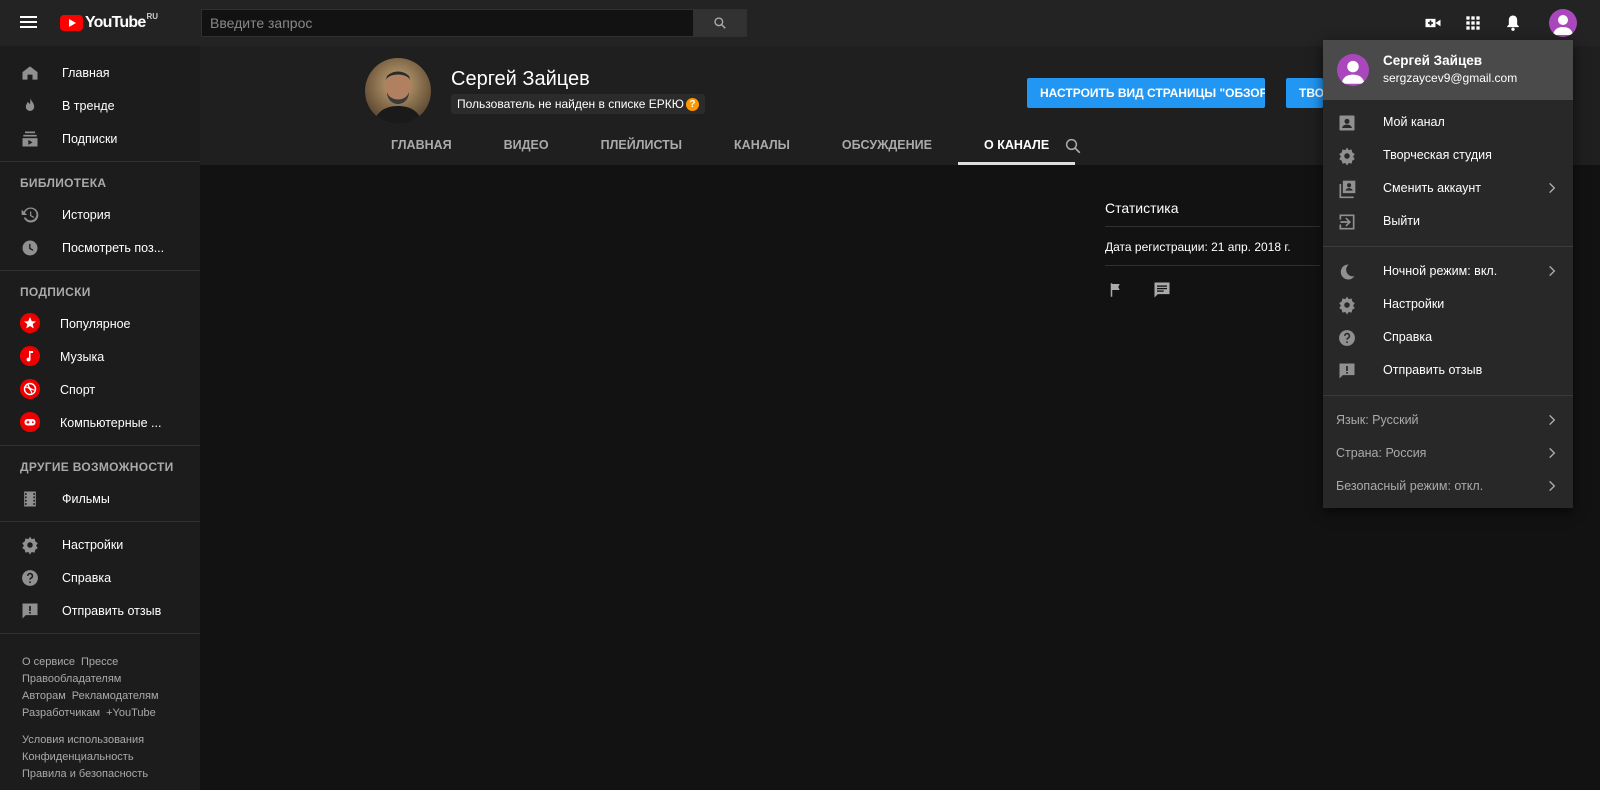 This screenshot has width=1600, height=790. I want to click on menu-item-settings: Настройки, so click(1448, 304).